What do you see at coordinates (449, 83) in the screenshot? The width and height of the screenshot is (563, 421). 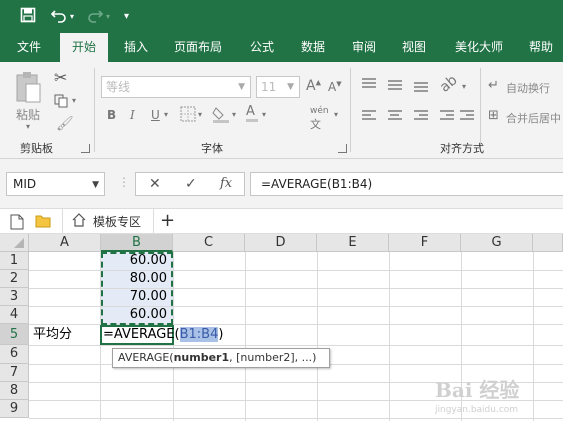 I see `orientation-icon: ab` at bounding box center [449, 83].